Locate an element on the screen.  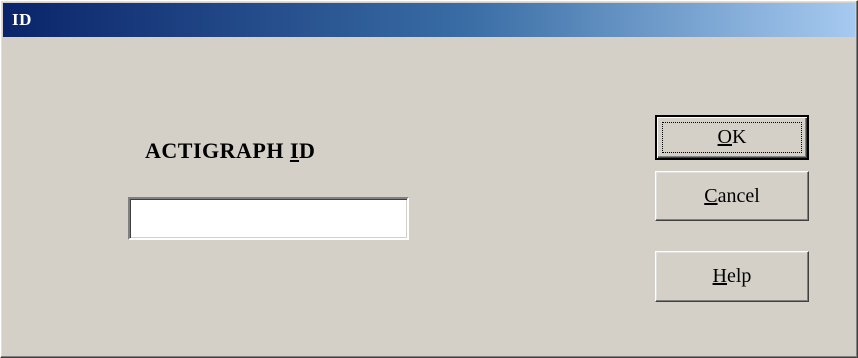
help-button: Help is located at coordinates (732, 276).